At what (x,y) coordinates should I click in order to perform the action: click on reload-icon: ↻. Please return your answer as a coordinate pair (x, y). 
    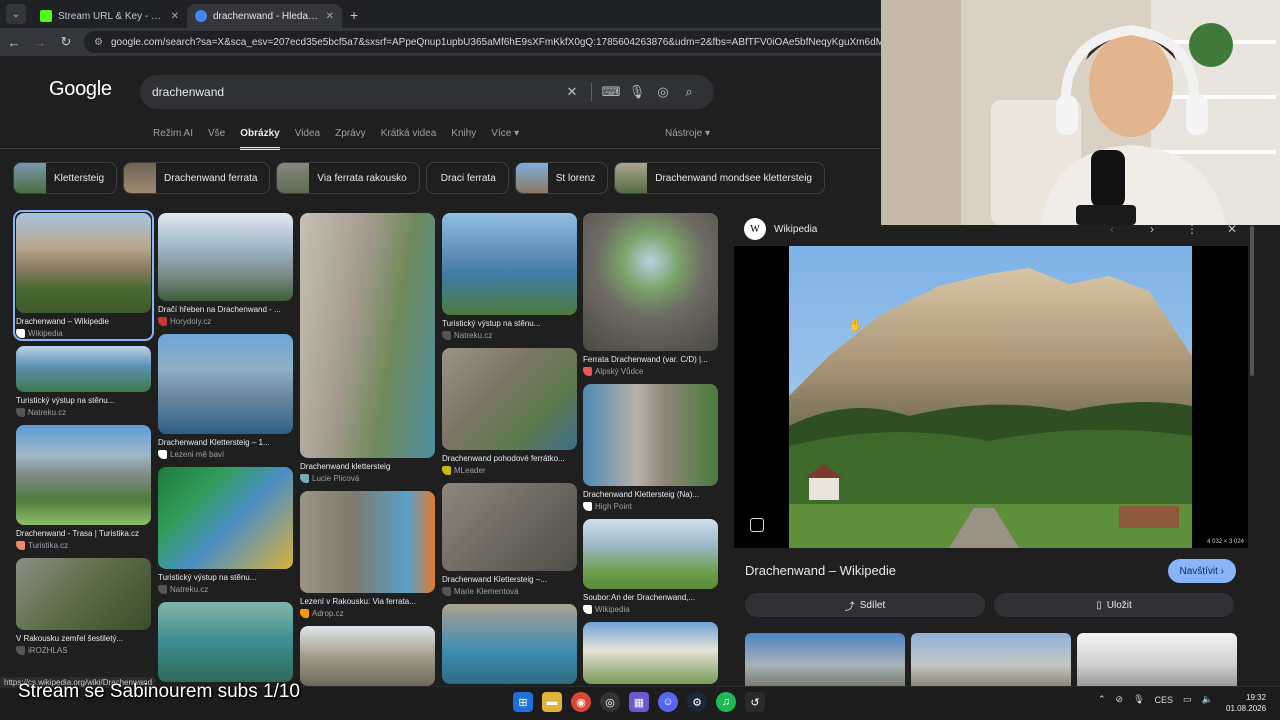
    Looking at the image, I should click on (66, 42).